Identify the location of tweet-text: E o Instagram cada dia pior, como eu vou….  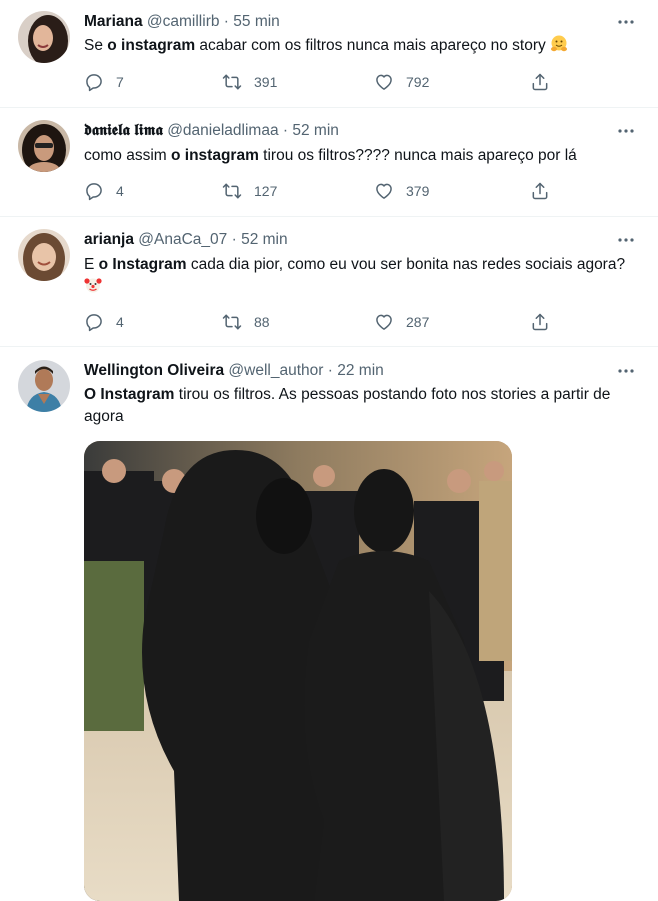
(361, 276).